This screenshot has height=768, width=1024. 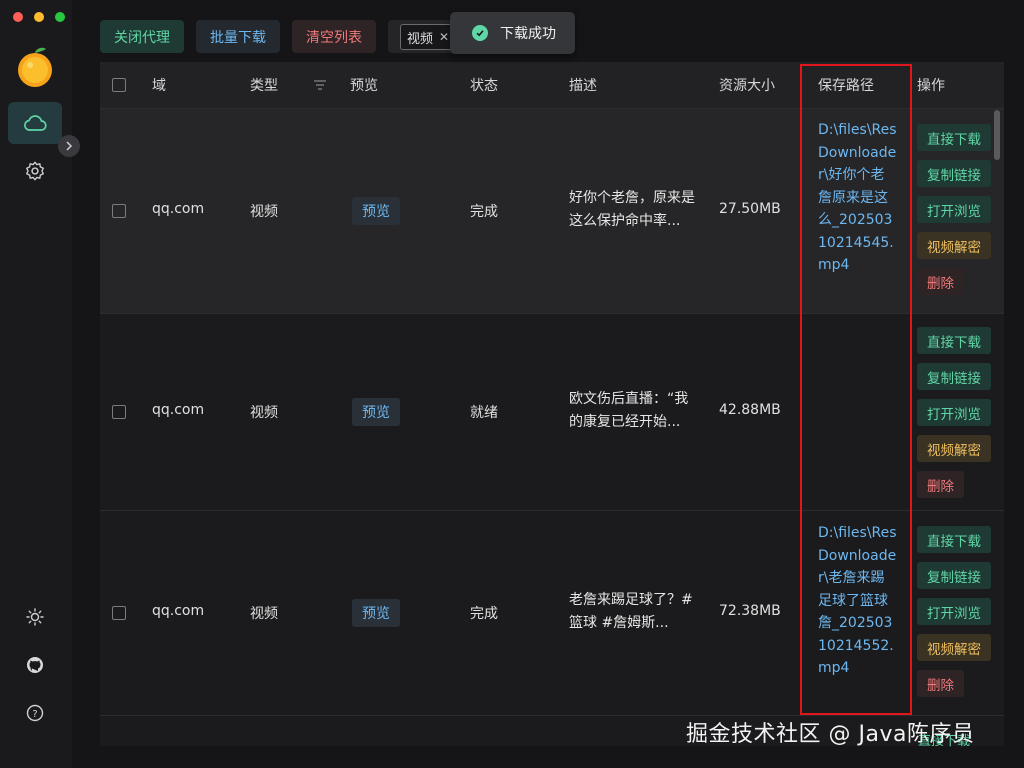 What do you see at coordinates (484, 86) in the screenshot?
I see `header-status: 状态` at bounding box center [484, 86].